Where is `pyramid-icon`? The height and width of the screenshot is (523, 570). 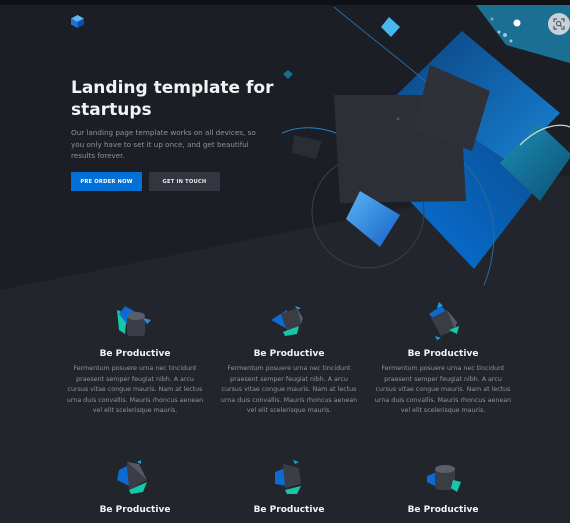
pyramid-icon is located at coordinates (132, 477).